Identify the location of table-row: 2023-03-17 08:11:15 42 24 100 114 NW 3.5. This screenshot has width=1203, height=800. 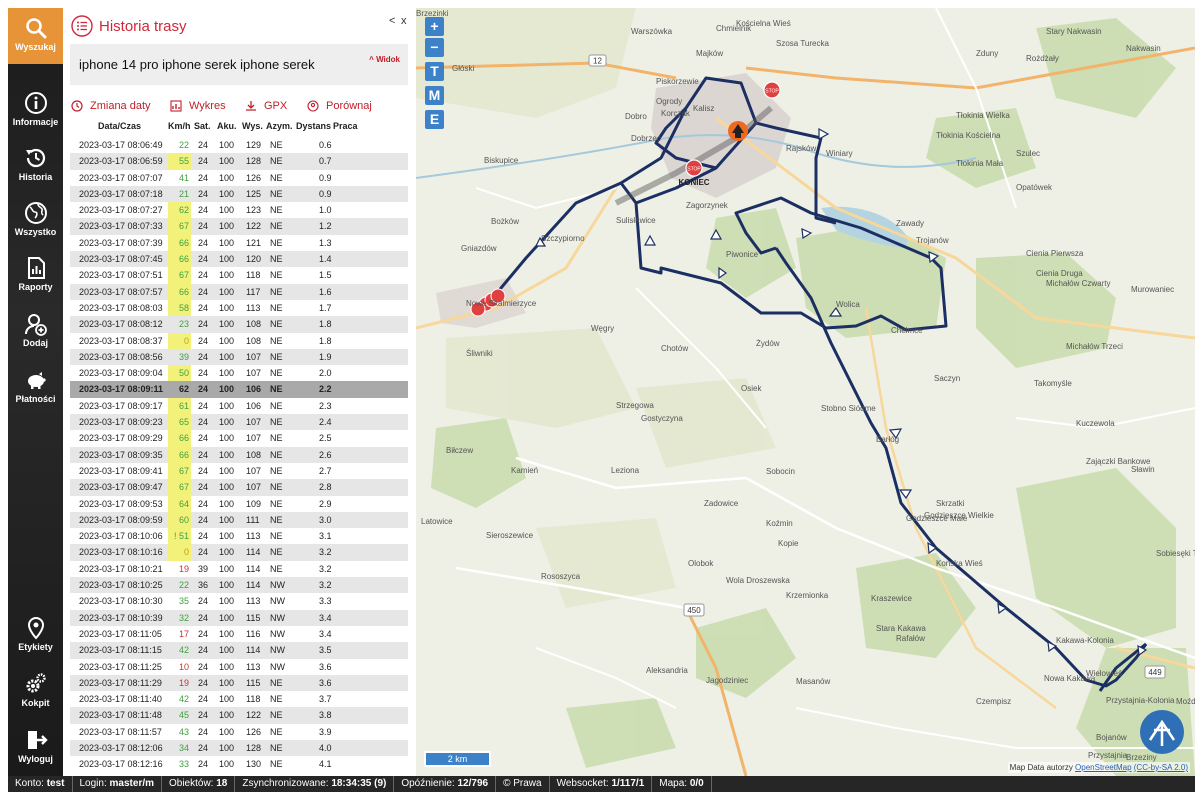
(239, 650).